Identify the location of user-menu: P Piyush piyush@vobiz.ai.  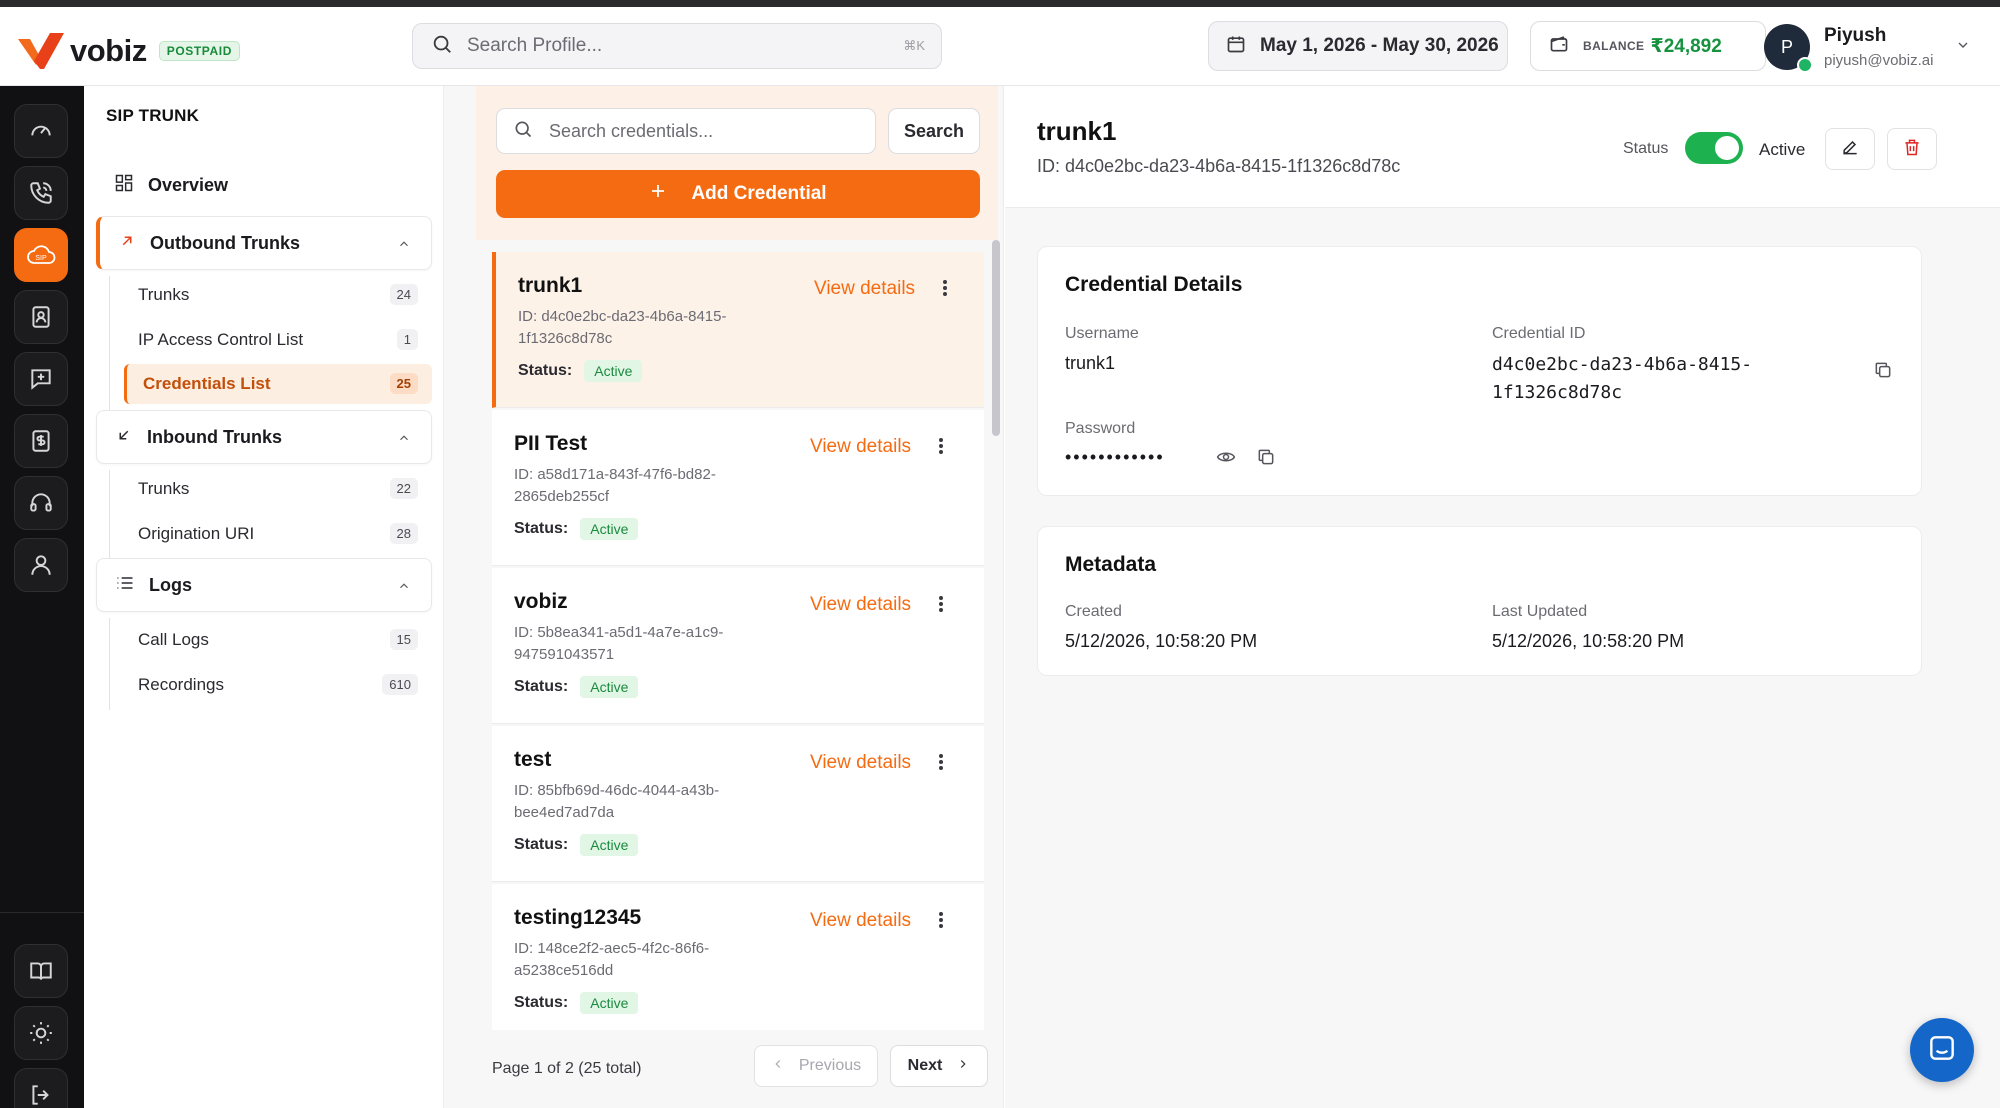
(1867, 47).